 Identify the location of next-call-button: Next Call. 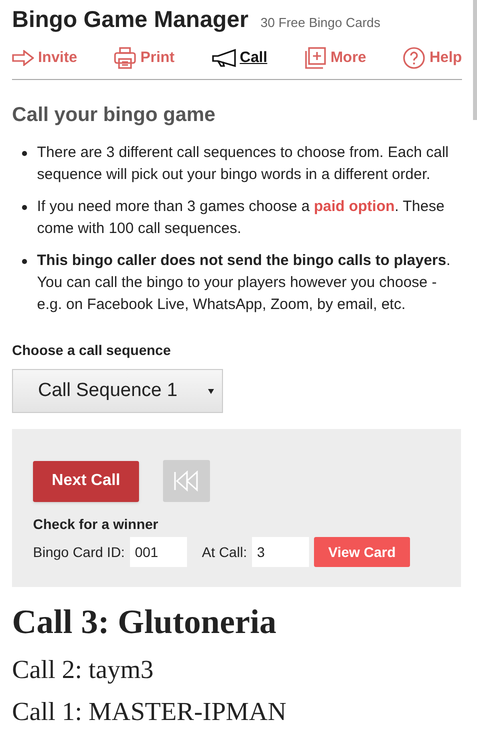
(86, 481).